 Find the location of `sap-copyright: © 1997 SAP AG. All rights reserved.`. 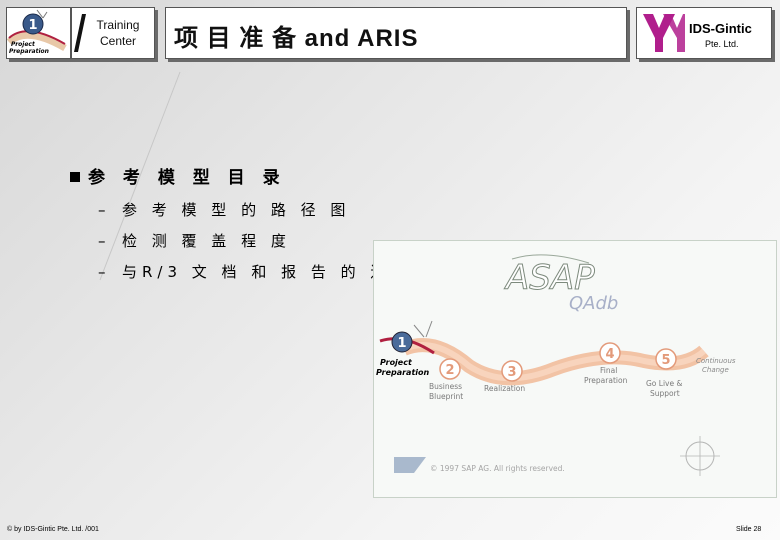

sap-copyright: © 1997 SAP AG. All rights reserved. is located at coordinates (497, 468).